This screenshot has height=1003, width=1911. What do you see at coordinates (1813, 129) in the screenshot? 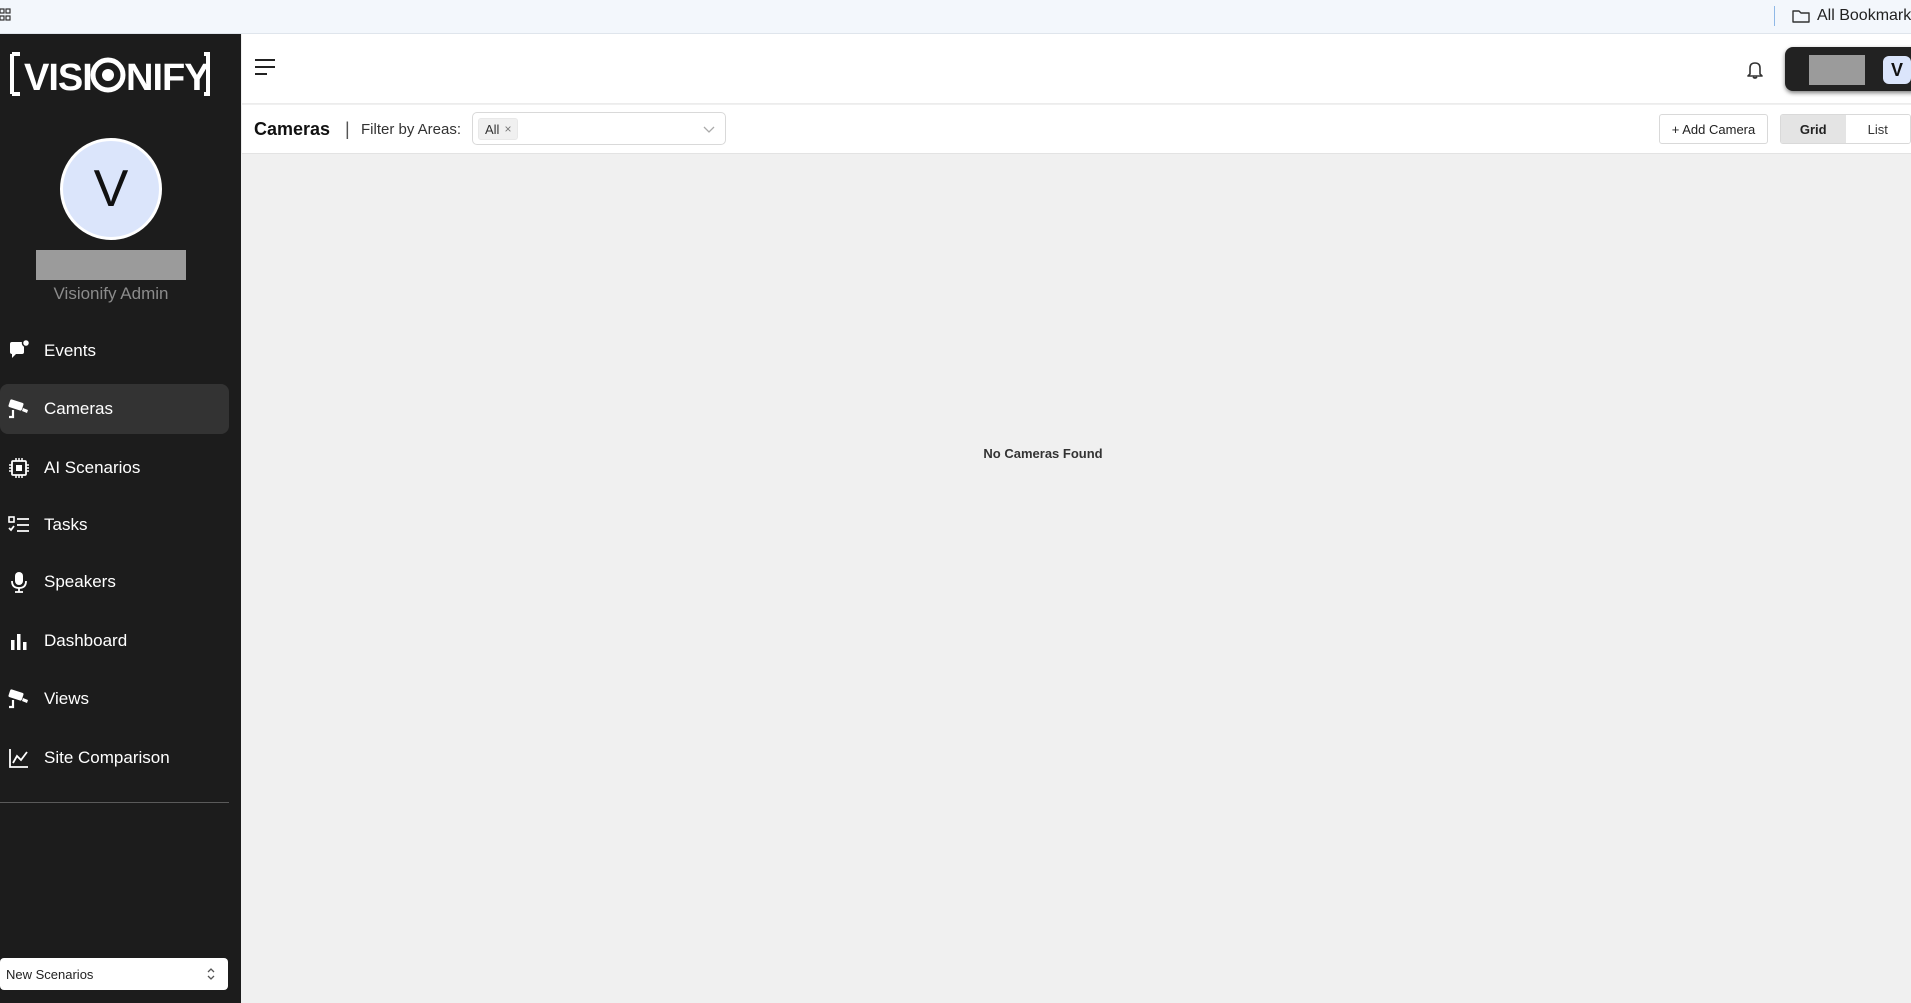
I see `grid-view-button: Grid` at bounding box center [1813, 129].